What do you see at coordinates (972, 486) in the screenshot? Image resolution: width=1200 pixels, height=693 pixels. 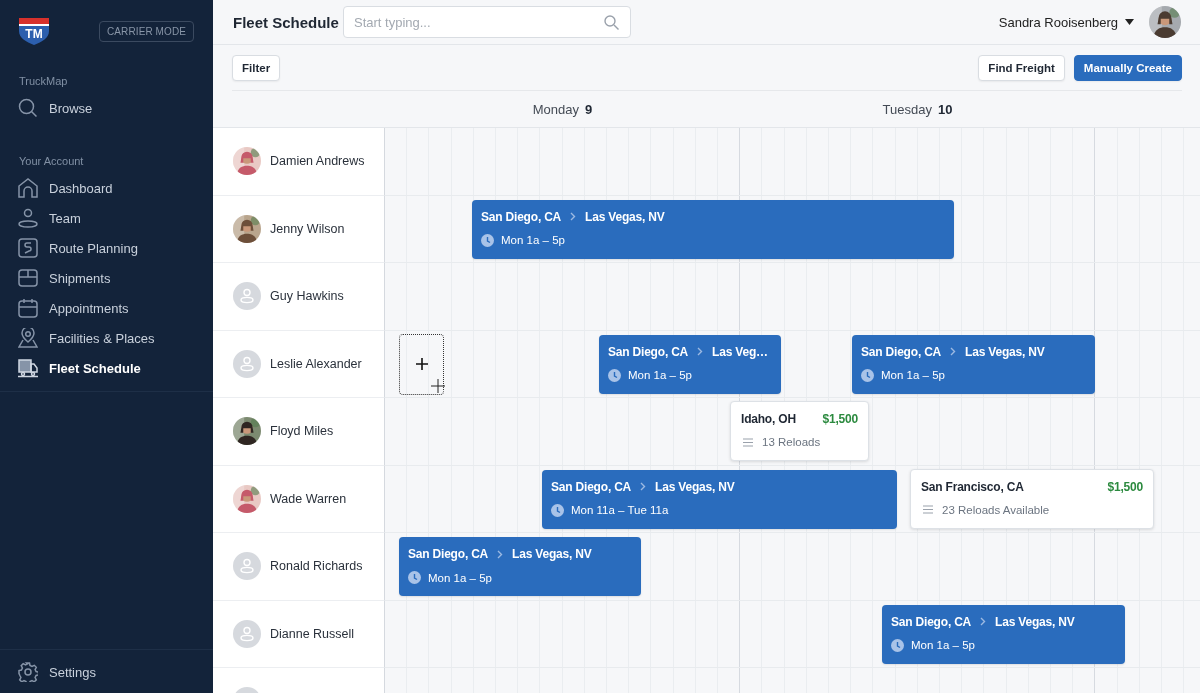 I see `place-label: San Francisco, CA` at bounding box center [972, 486].